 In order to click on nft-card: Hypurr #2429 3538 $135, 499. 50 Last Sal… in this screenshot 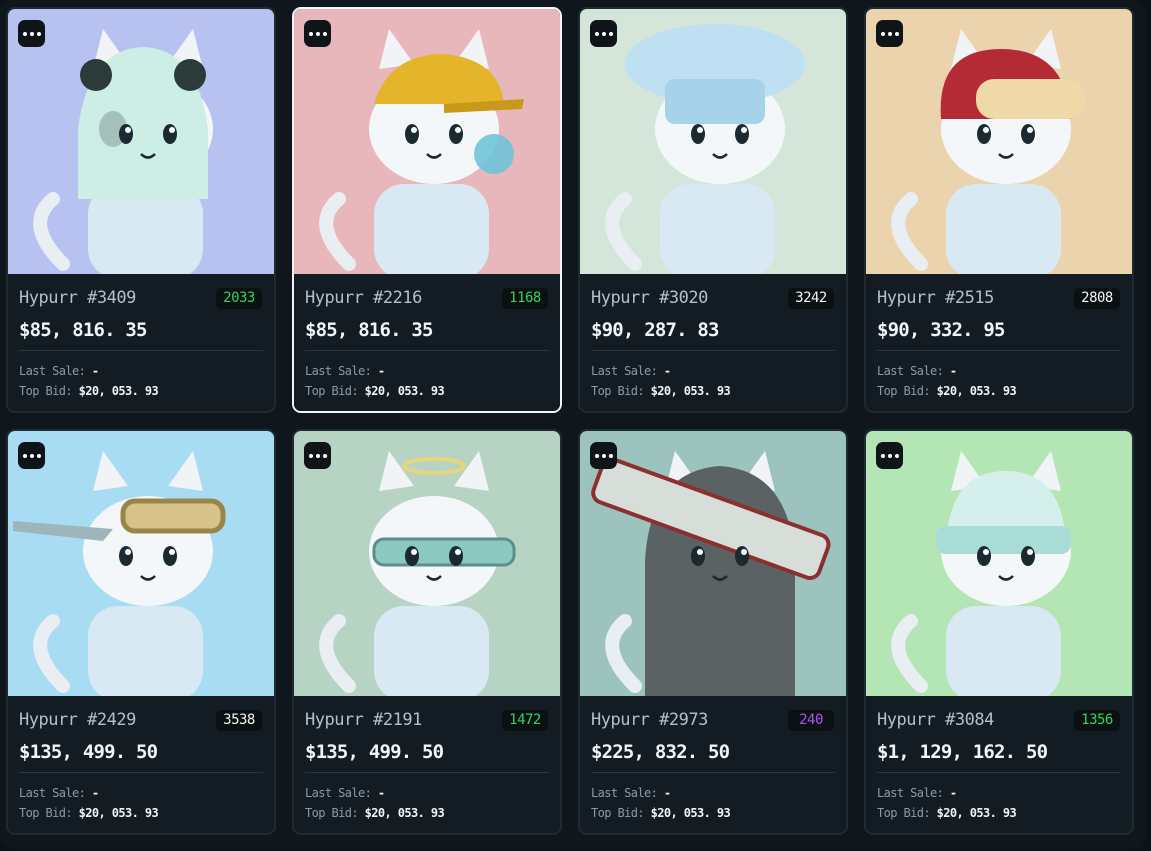, I will do `click(141, 632)`.